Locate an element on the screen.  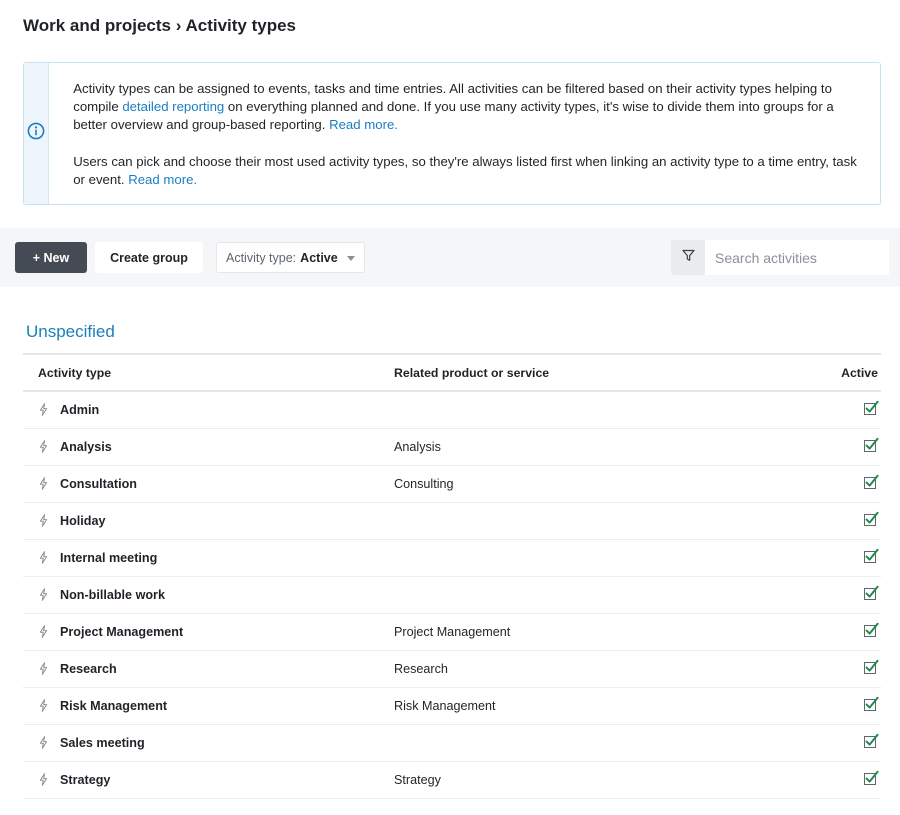
activity-name: Analysis is located at coordinates (86, 447).